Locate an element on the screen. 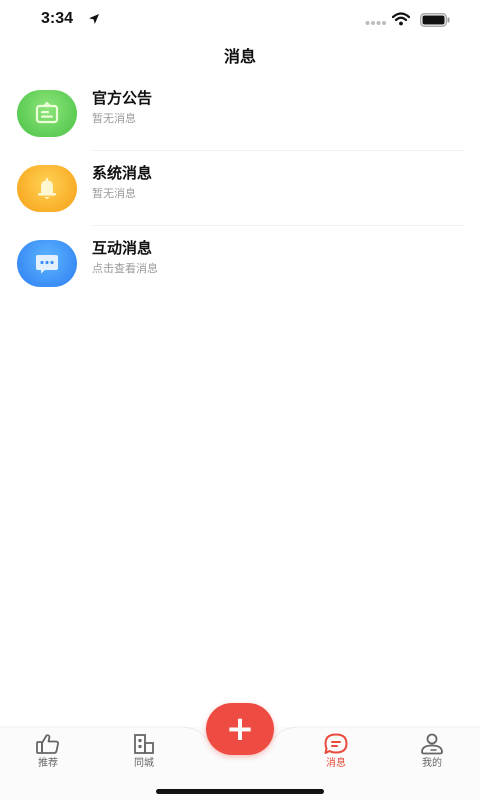 This screenshot has height=800, width=480. message-icon is located at coordinates (336, 743).